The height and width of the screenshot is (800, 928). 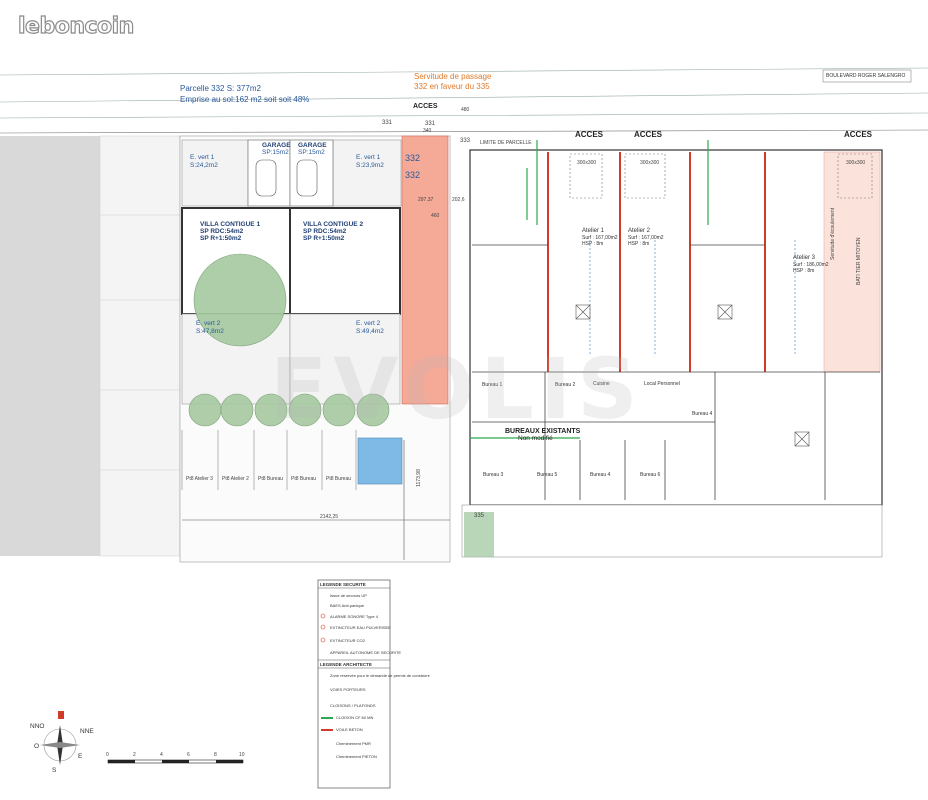 What do you see at coordinates (215, 755) in the screenshot?
I see `scale-tick-8: 8` at bounding box center [215, 755].